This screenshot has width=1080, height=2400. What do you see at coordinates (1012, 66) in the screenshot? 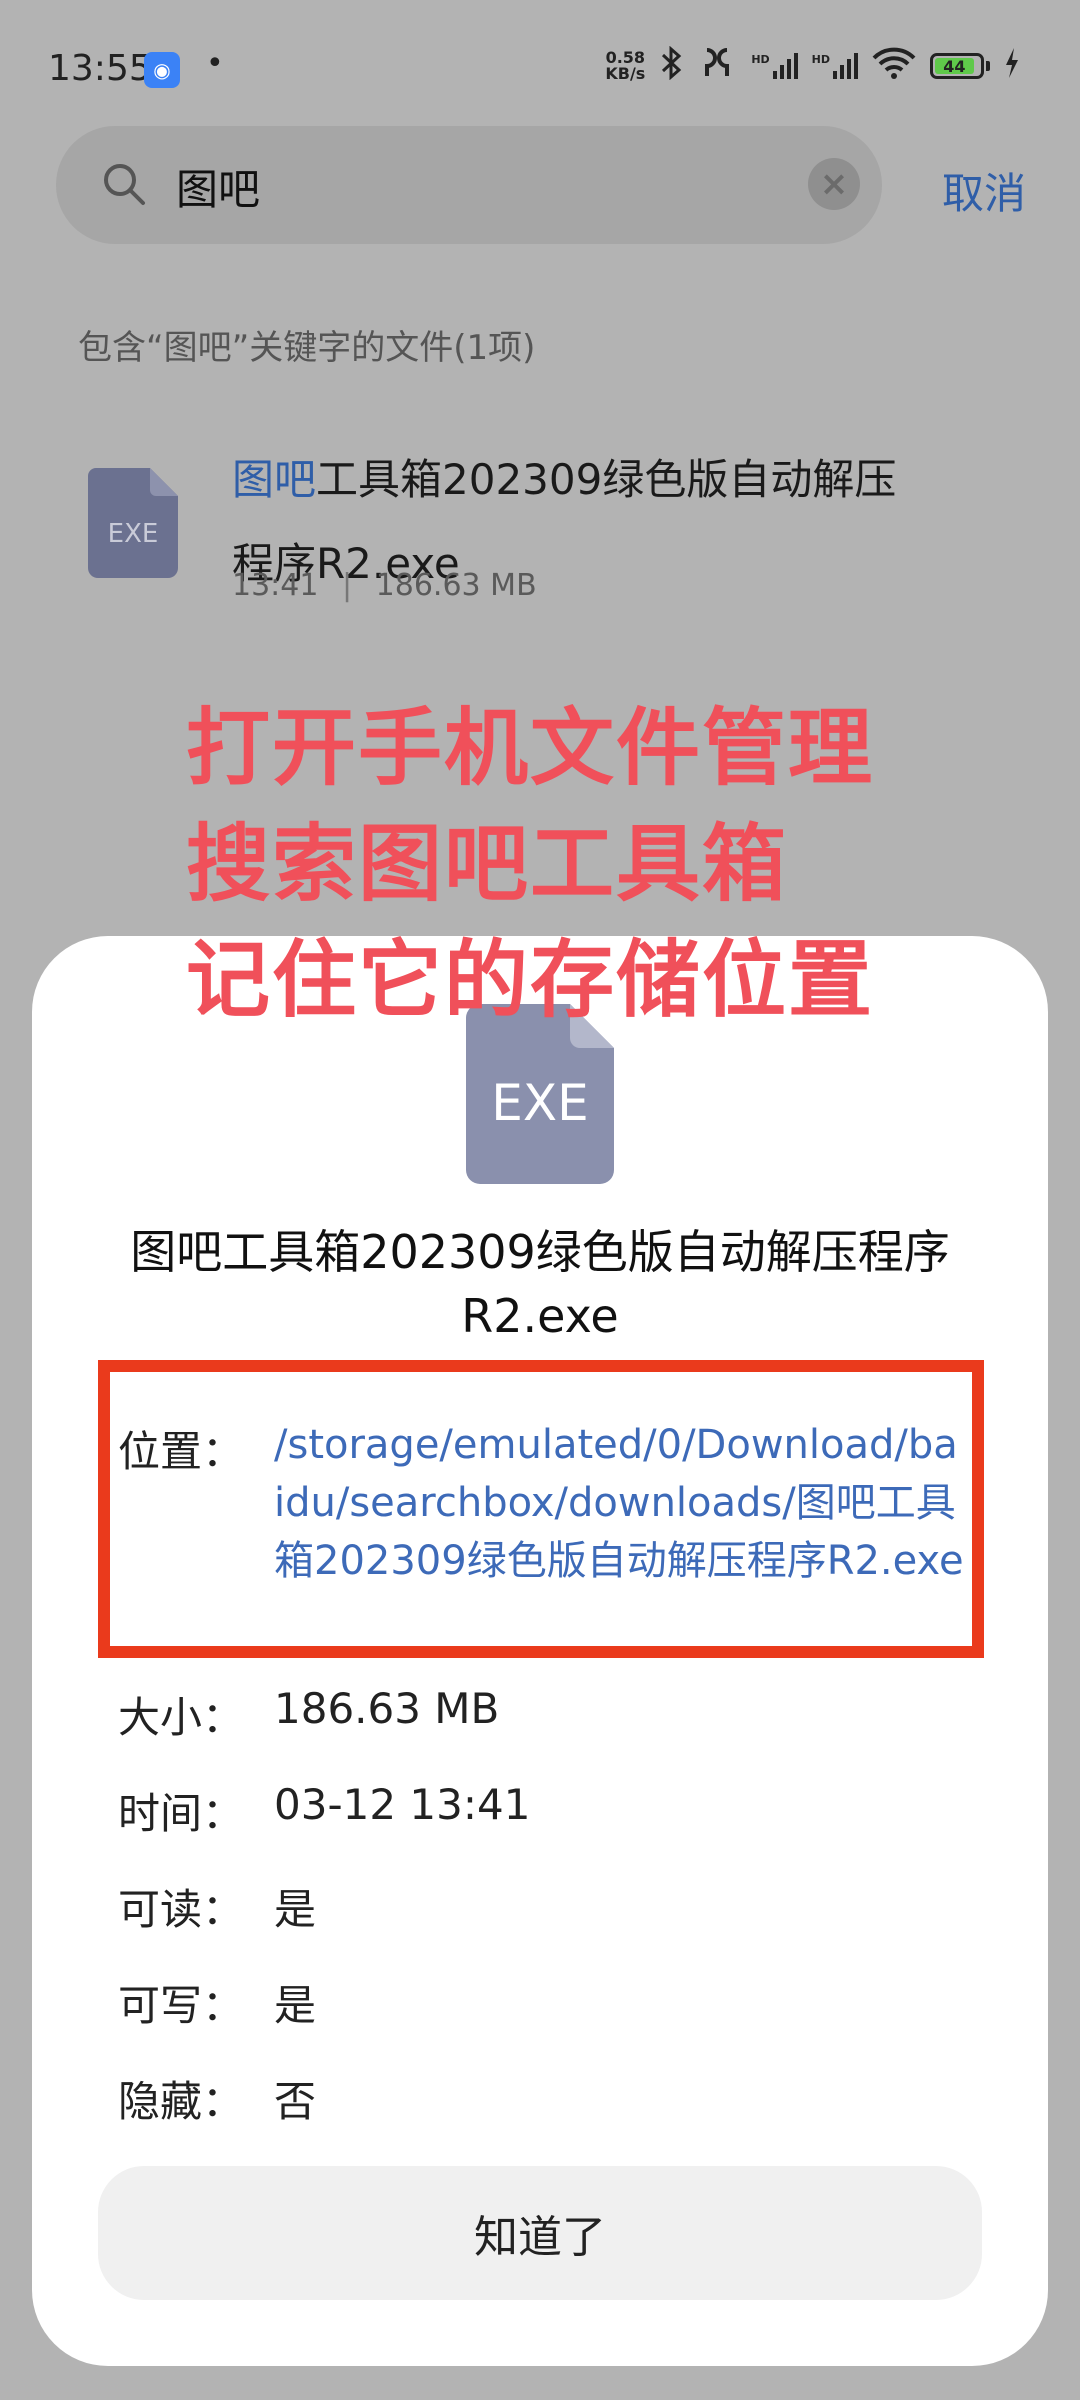
I see `charging-icon` at bounding box center [1012, 66].